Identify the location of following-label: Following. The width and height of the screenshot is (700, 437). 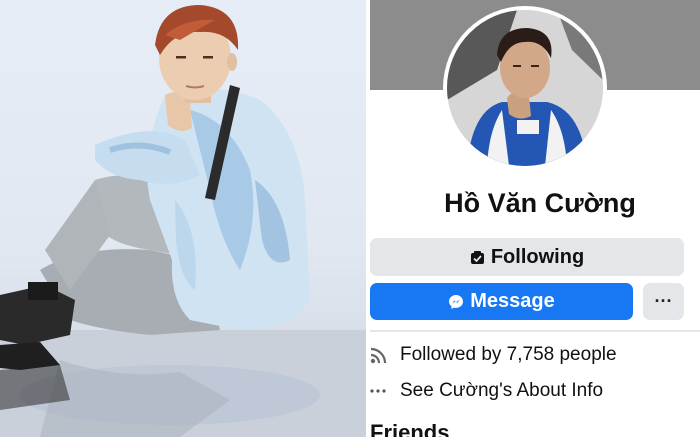
(537, 256).